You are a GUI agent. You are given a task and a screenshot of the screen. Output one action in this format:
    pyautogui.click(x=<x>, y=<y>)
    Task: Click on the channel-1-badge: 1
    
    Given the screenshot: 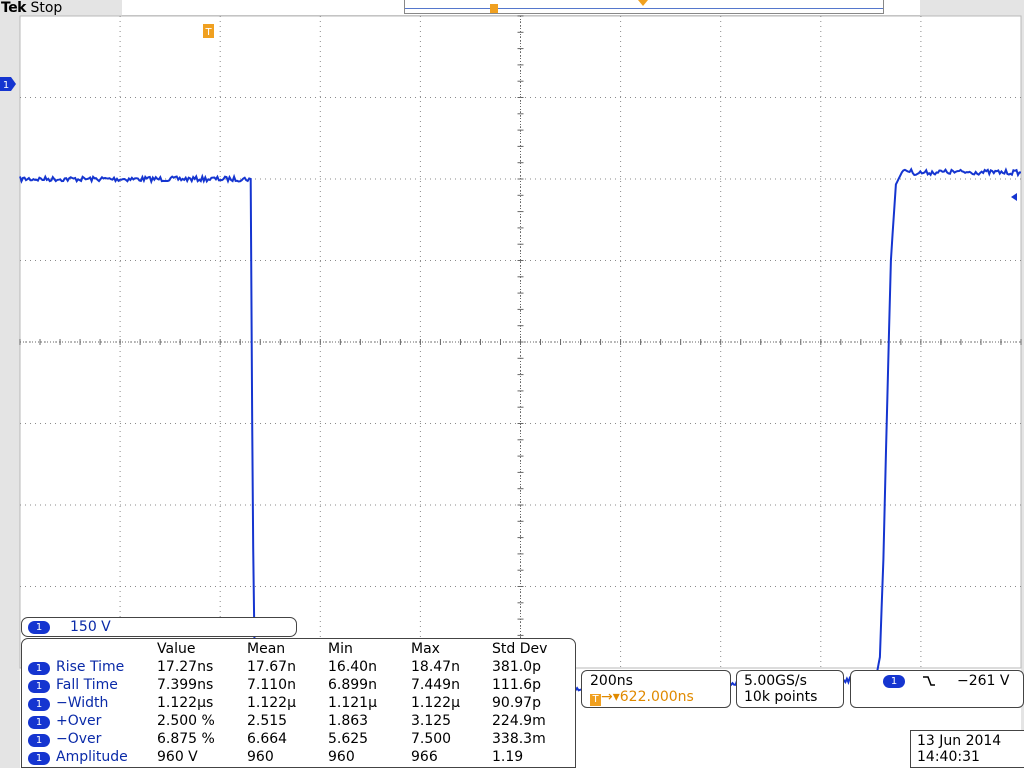 What is the action you would take?
    pyautogui.click(x=39, y=627)
    